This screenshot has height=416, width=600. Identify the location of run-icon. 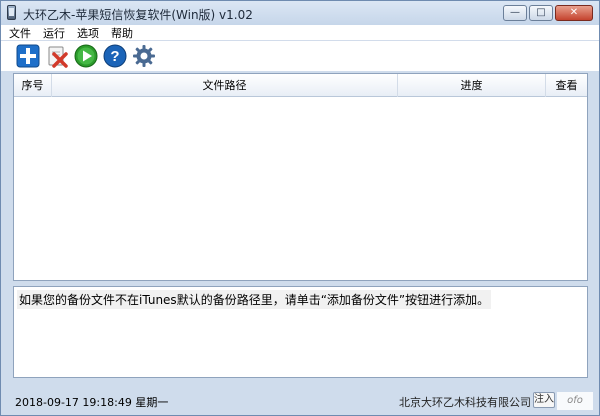
(86, 56).